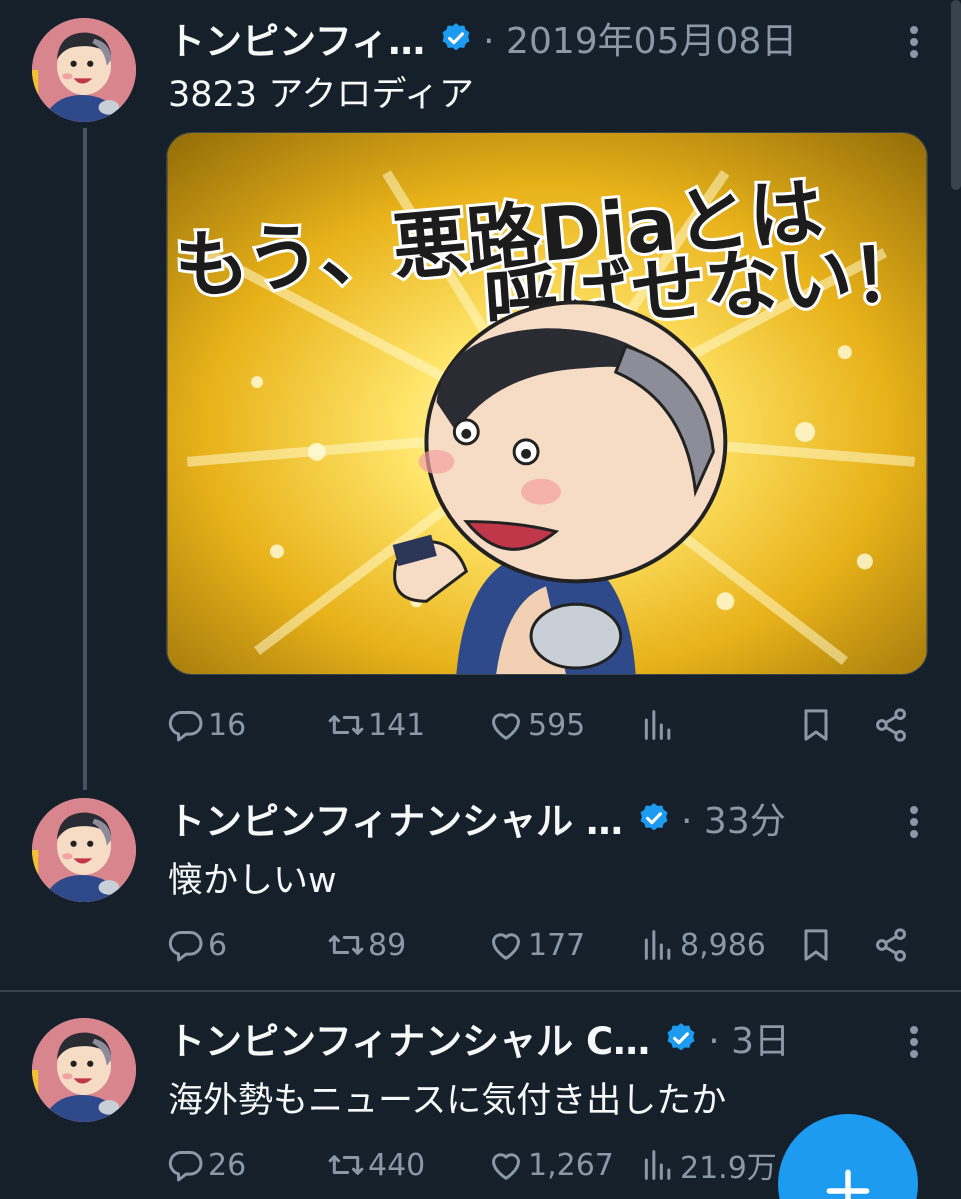  I want to click on tweet-header: トンピンフィナンシャル C… · 3日, so click(564, 1038).